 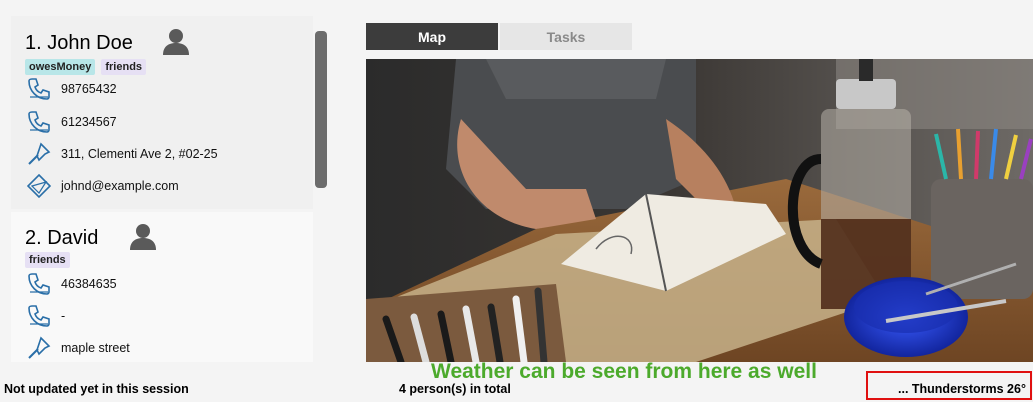 What do you see at coordinates (455, 389) in the screenshot?
I see `person-count: 4 person(s) in total` at bounding box center [455, 389].